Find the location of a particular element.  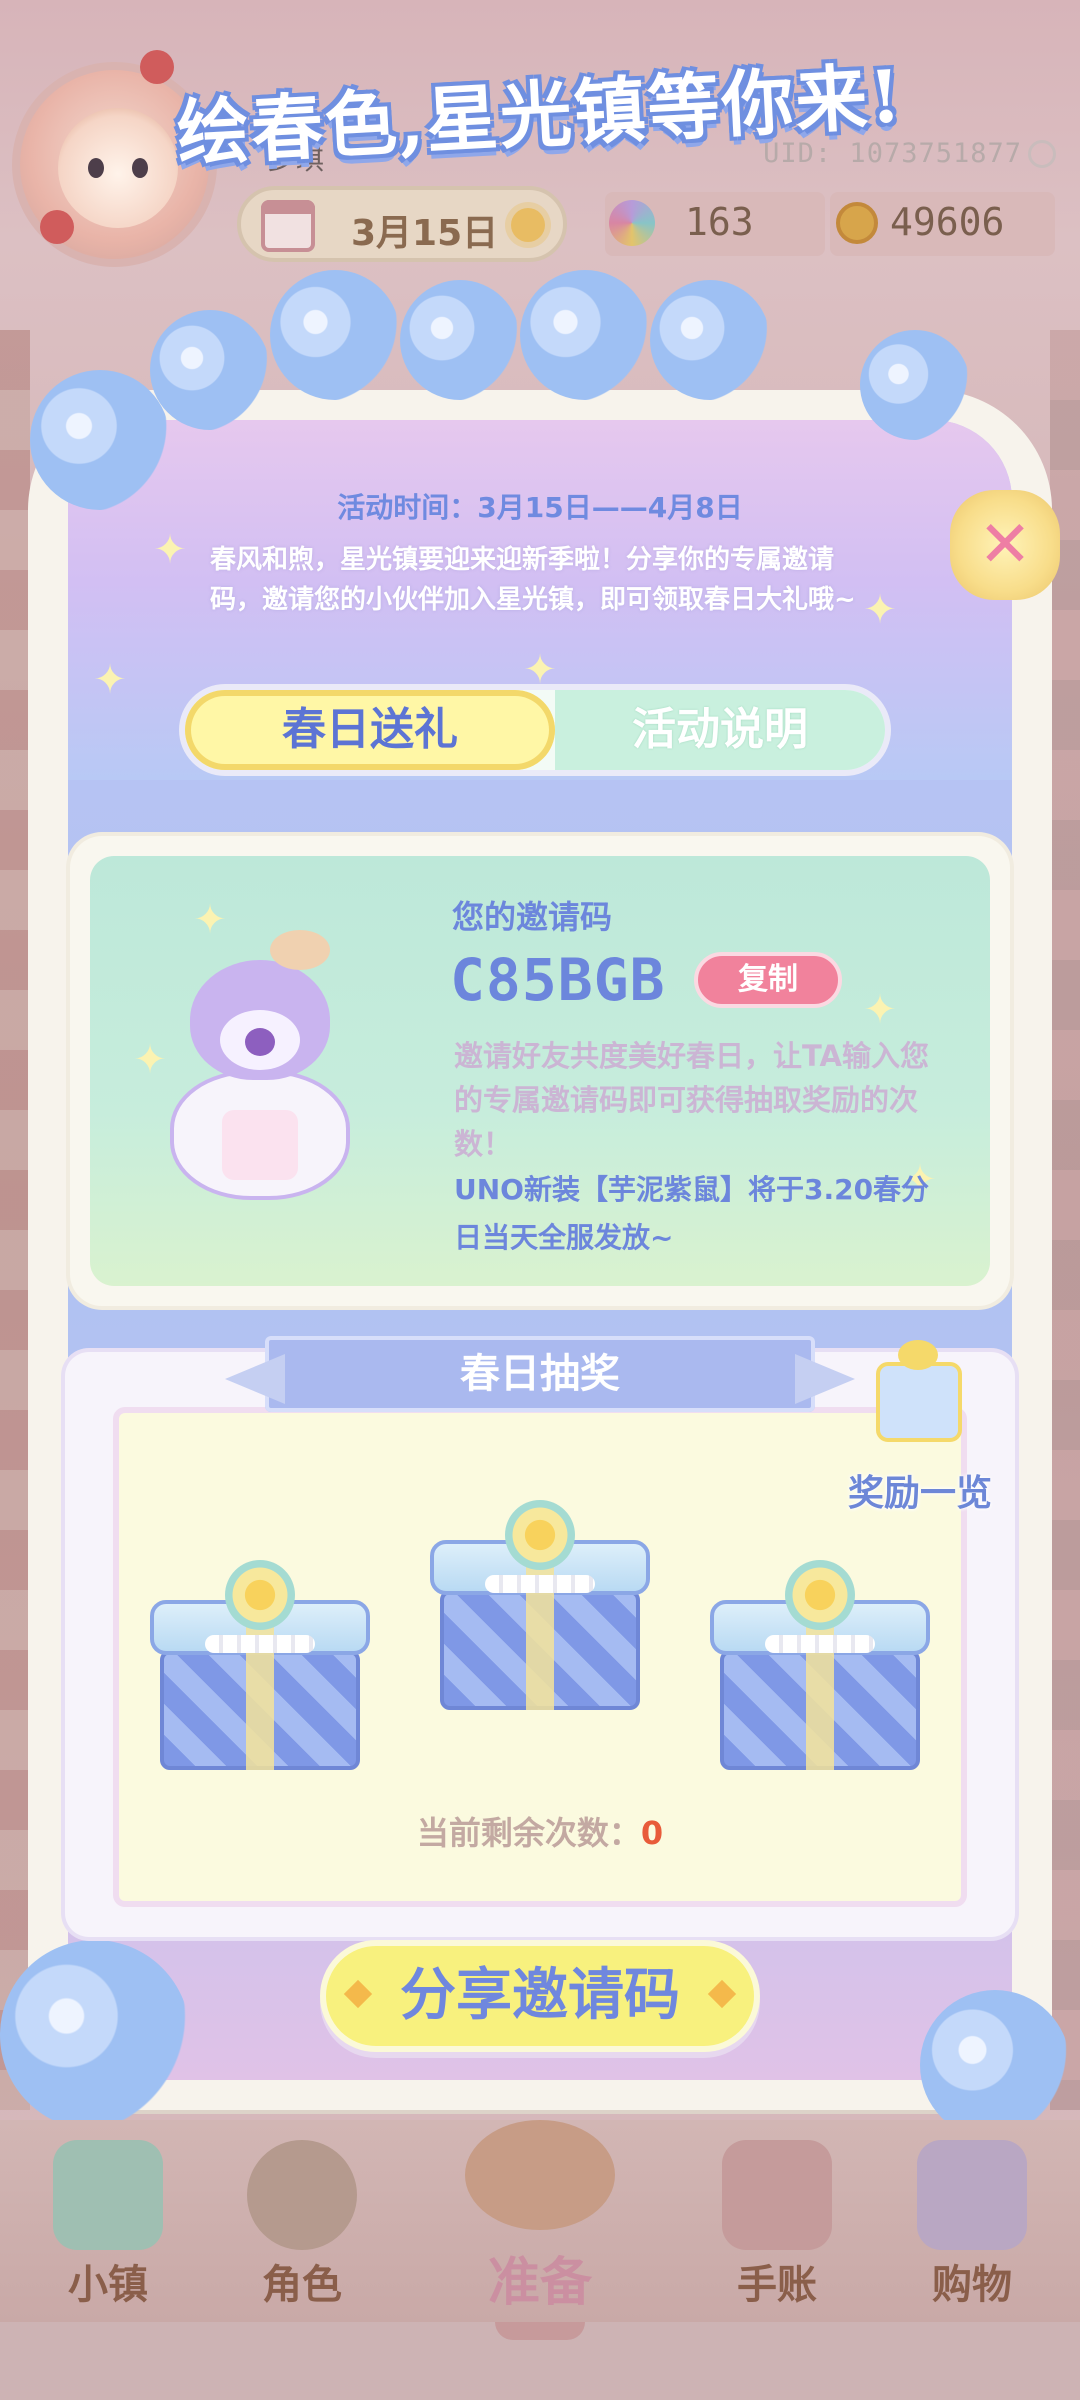

close-button: ✕ is located at coordinates (1005, 545).